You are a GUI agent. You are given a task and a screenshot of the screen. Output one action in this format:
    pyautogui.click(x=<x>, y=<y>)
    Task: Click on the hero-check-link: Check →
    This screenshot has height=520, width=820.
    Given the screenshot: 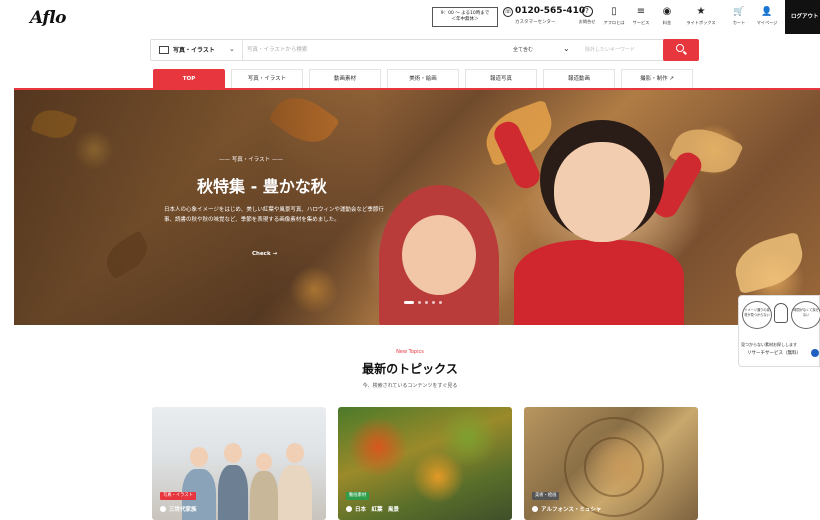 What is the action you would take?
    pyautogui.click(x=264, y=254)
    